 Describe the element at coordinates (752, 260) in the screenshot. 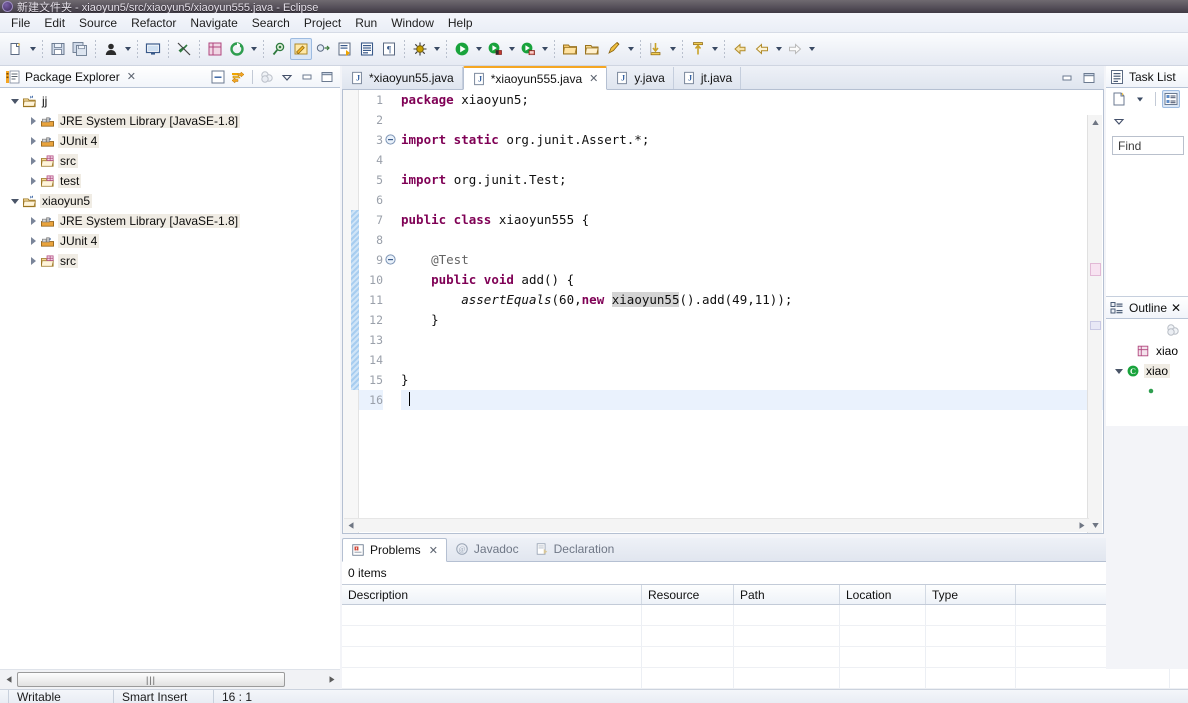

I see `code-line: @Test` at that location.